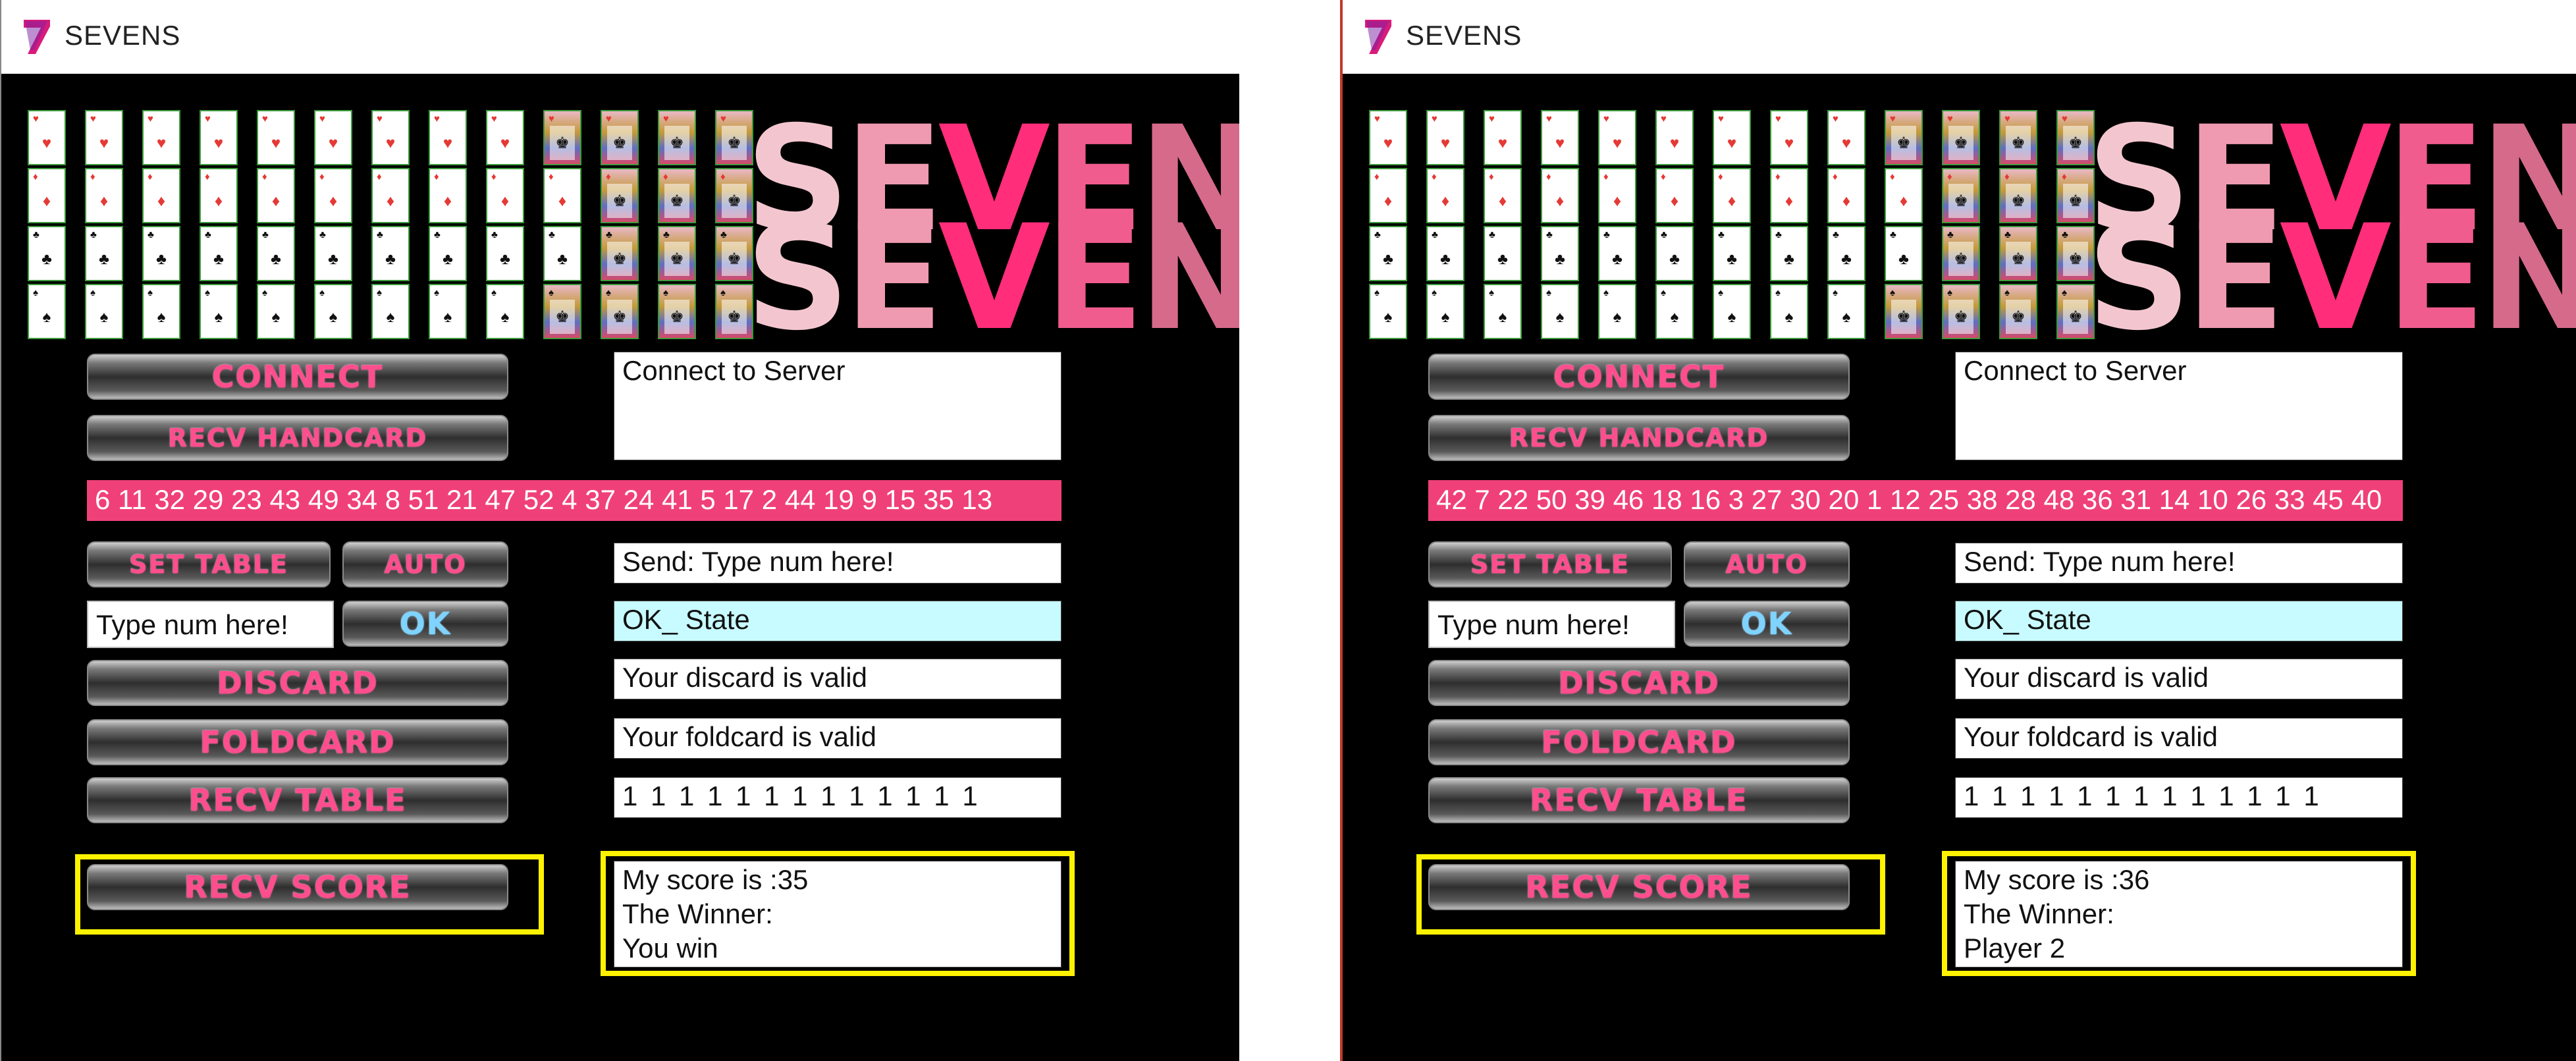  I want to click on discard-message: Your discard is valid, so click(837, 679).